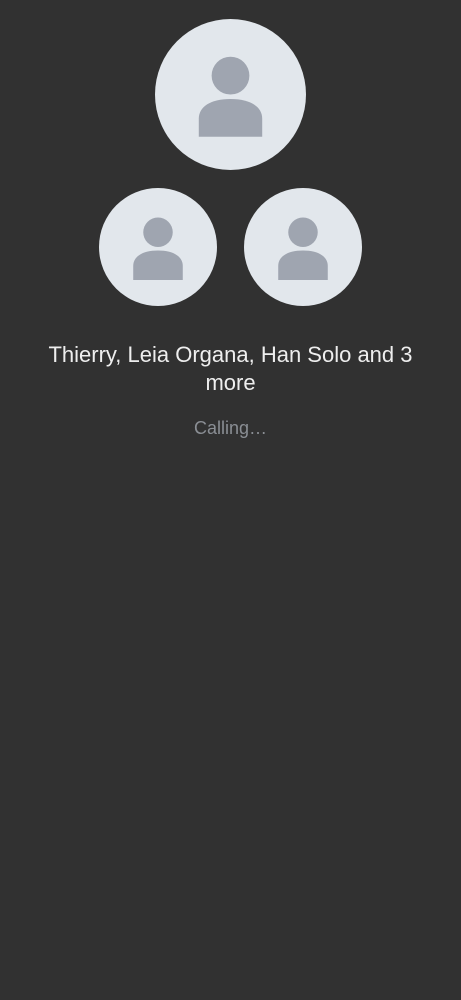 The height and width of the screenshot is (1000, 461). I want to click on secondary-avatar-right, so click(303, 247).